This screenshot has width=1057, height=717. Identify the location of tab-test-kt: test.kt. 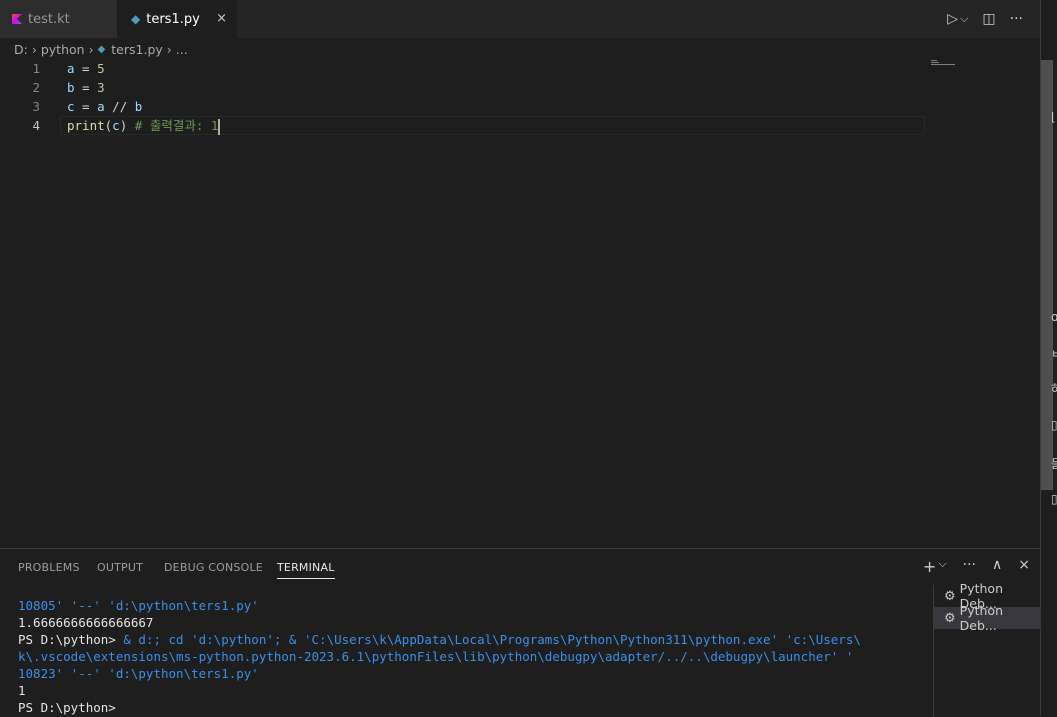
(58, 19).